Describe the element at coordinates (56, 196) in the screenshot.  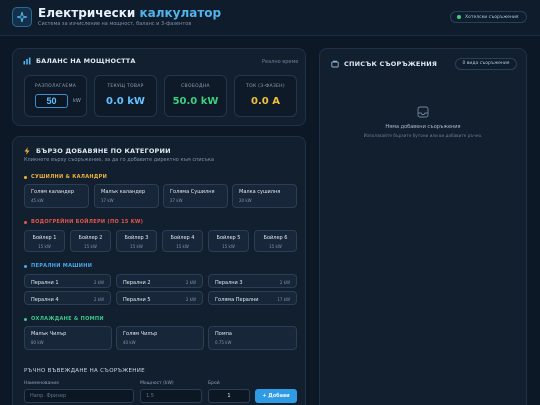
I see `device-large-calender: Голям каландер 45 kW` at that location.